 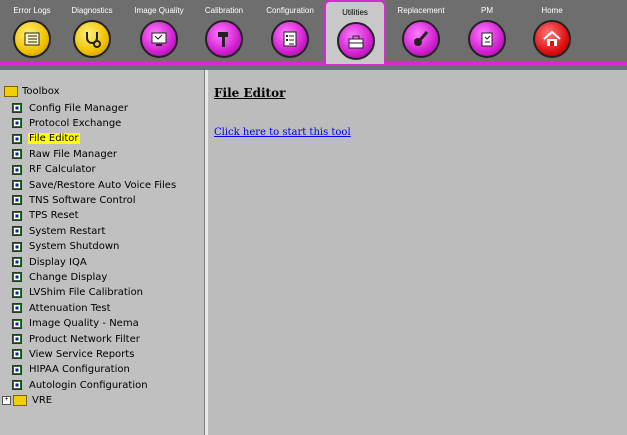 I want to click on nav-accent-line, so click(x=313, y=64).